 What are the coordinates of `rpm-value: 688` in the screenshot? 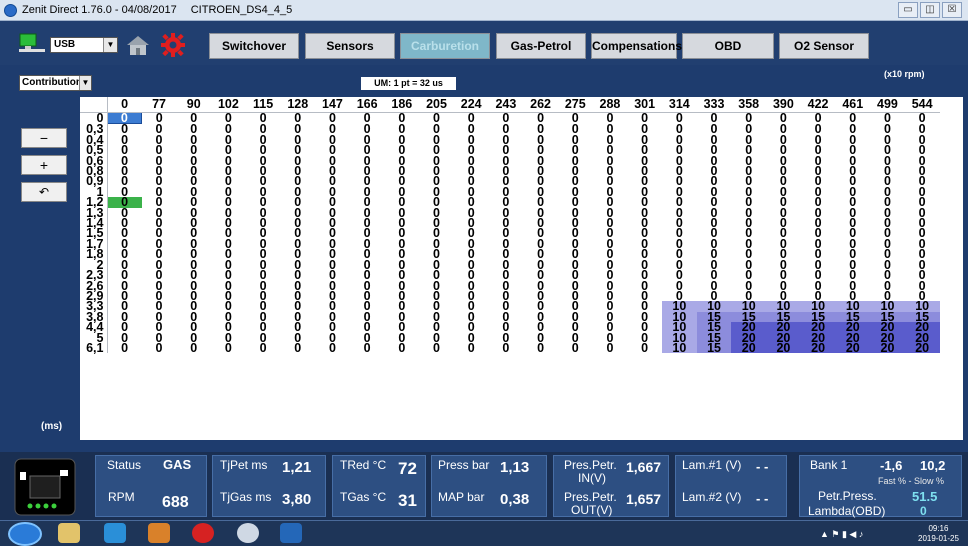 It's located at (175, 502).